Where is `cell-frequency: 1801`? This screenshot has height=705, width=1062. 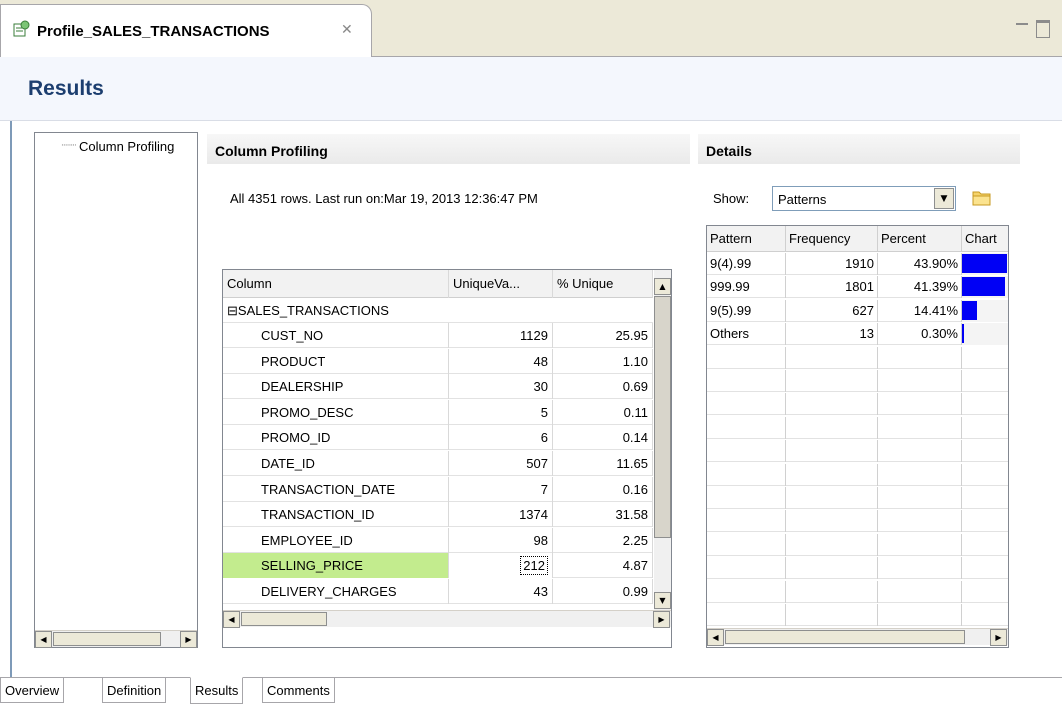
cell-frequency: 1801 is located at coordinates (832, 287).